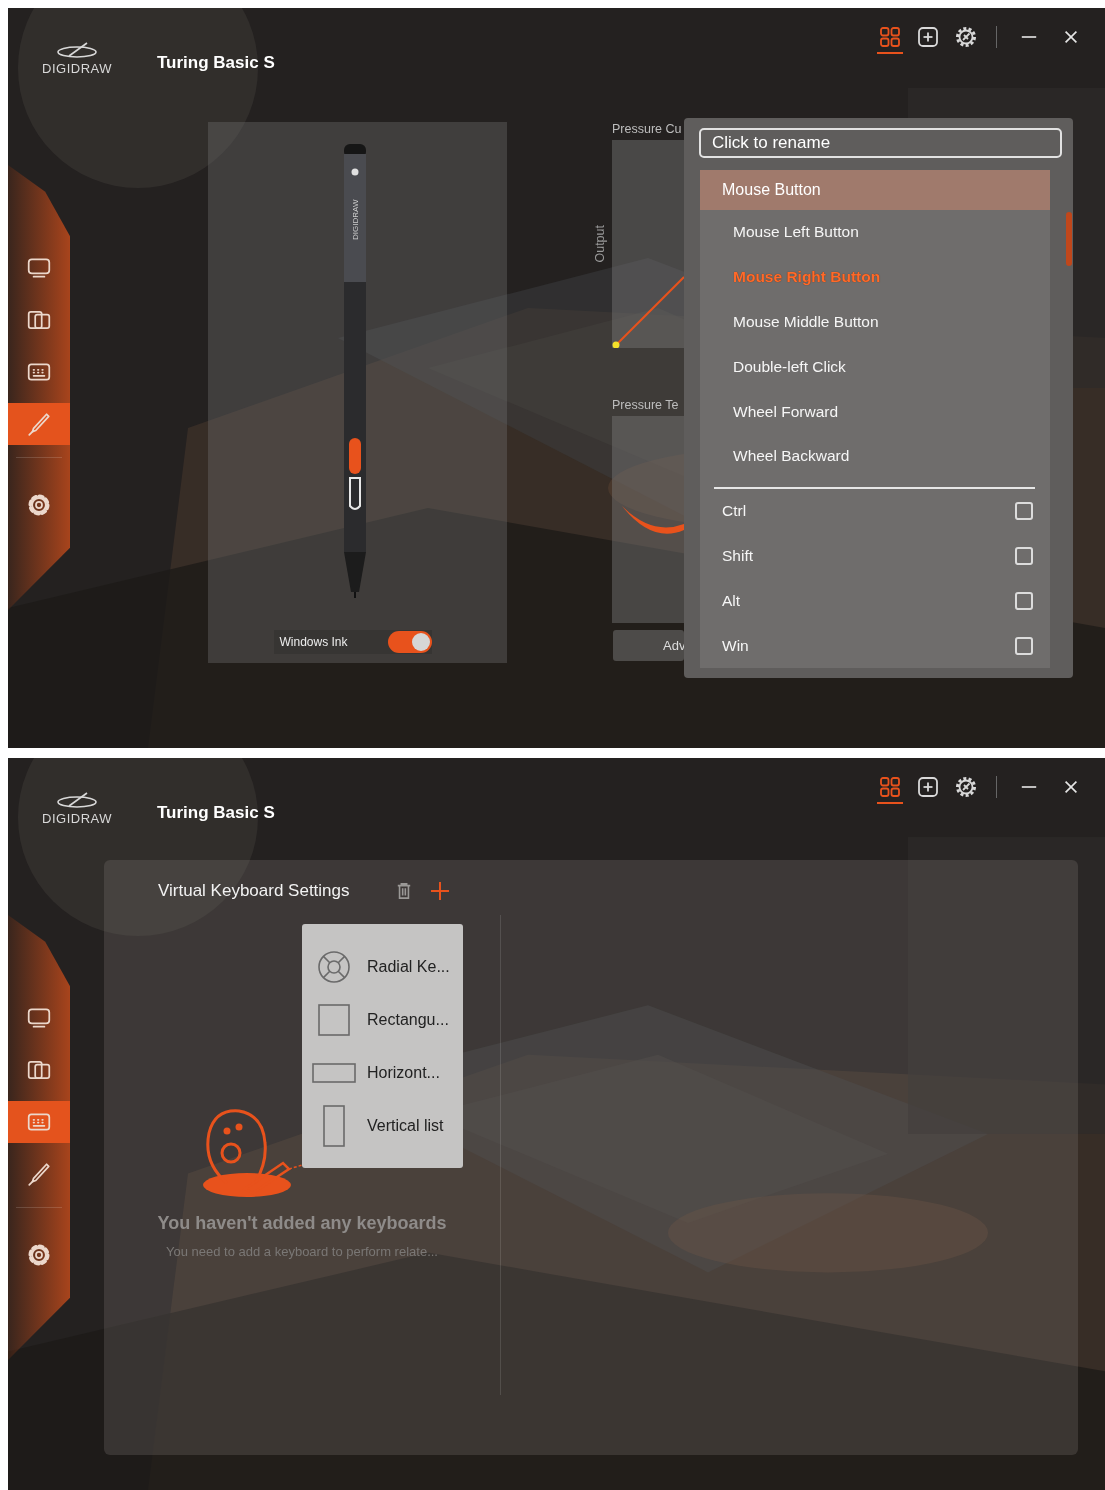  I want to click on menu-option: Double-left Click, so click(875, 367).